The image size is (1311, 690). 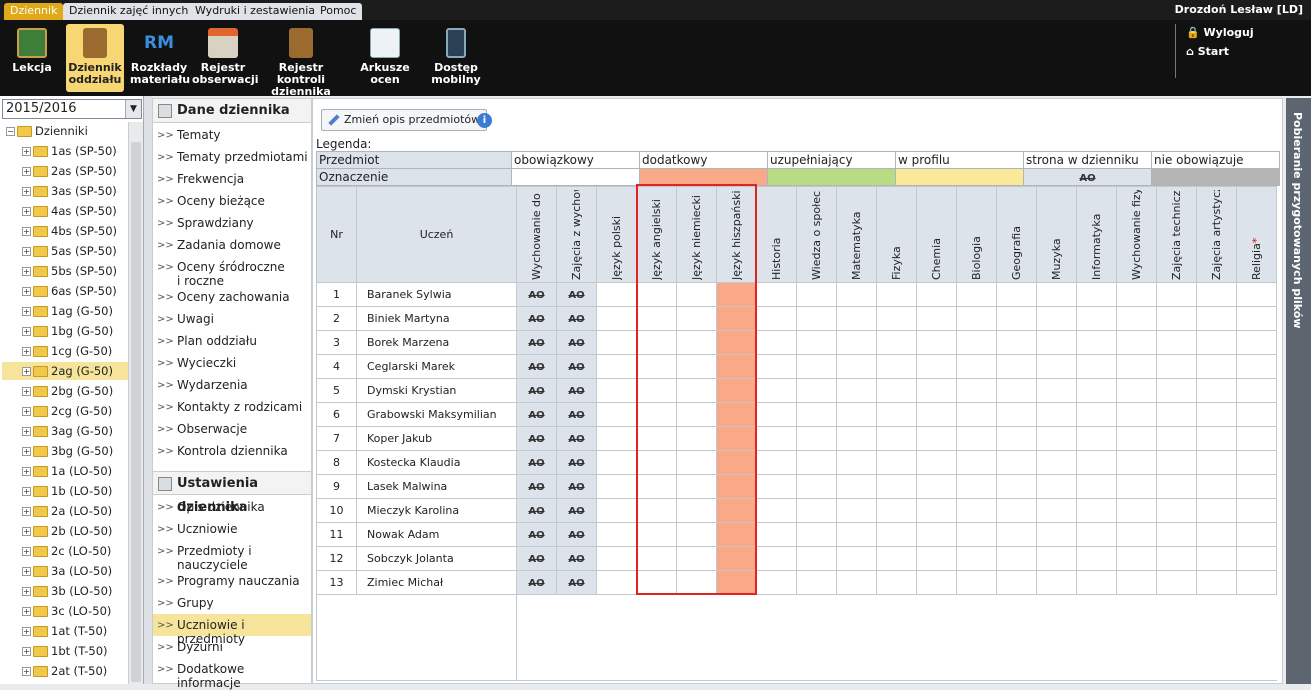 What do you see at coordinates (232, 245) in the screenshot?
I see `menu-item: >> Zadania domowe` at bounding box center [232, 245].